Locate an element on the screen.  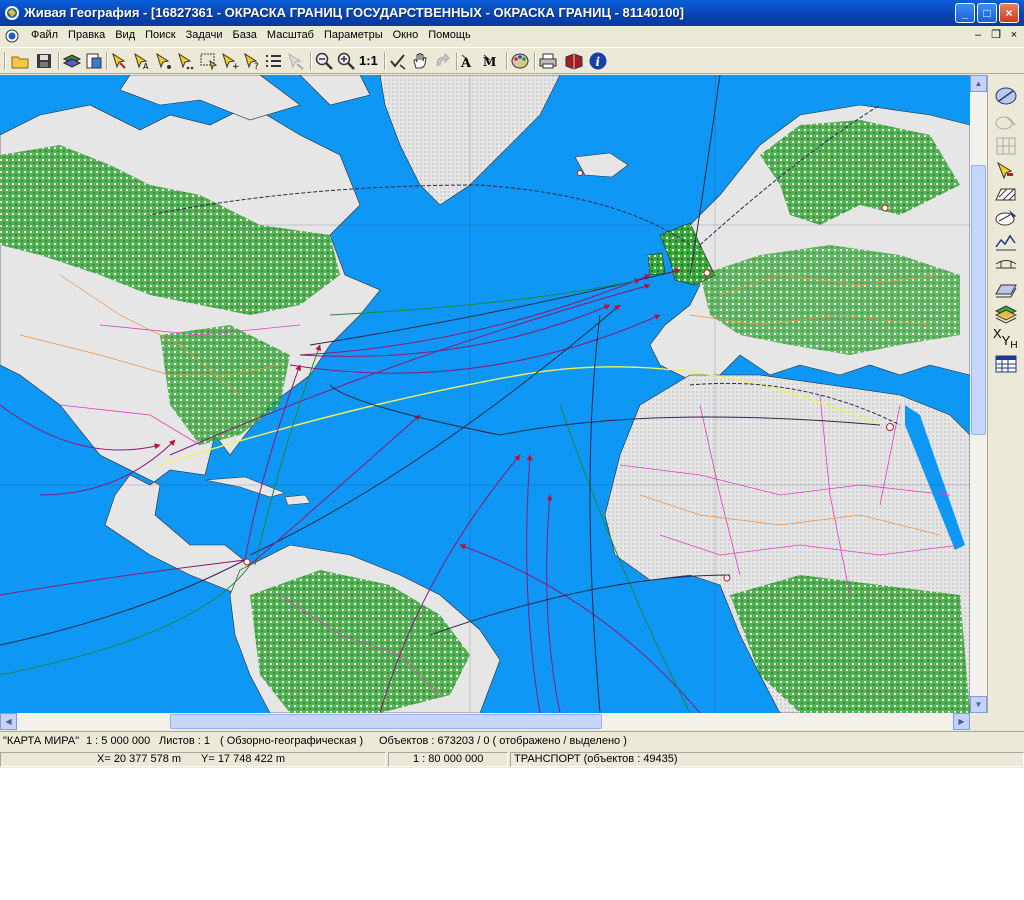
select-group-icon is located at coordinates (164, 61).